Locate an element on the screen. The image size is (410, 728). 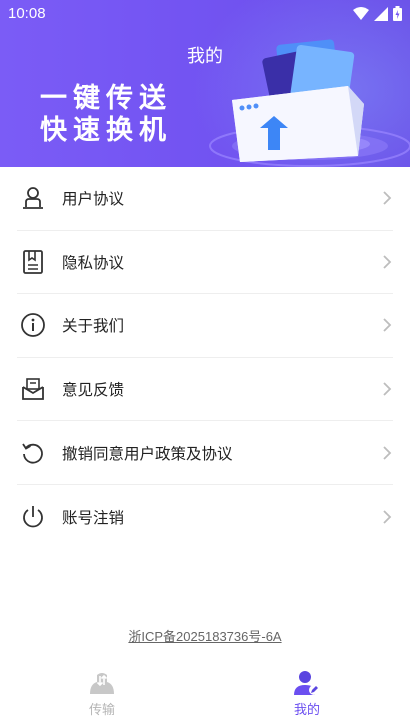
menu-item-about-us: 关于我们 is located at coordinates (205, 326).